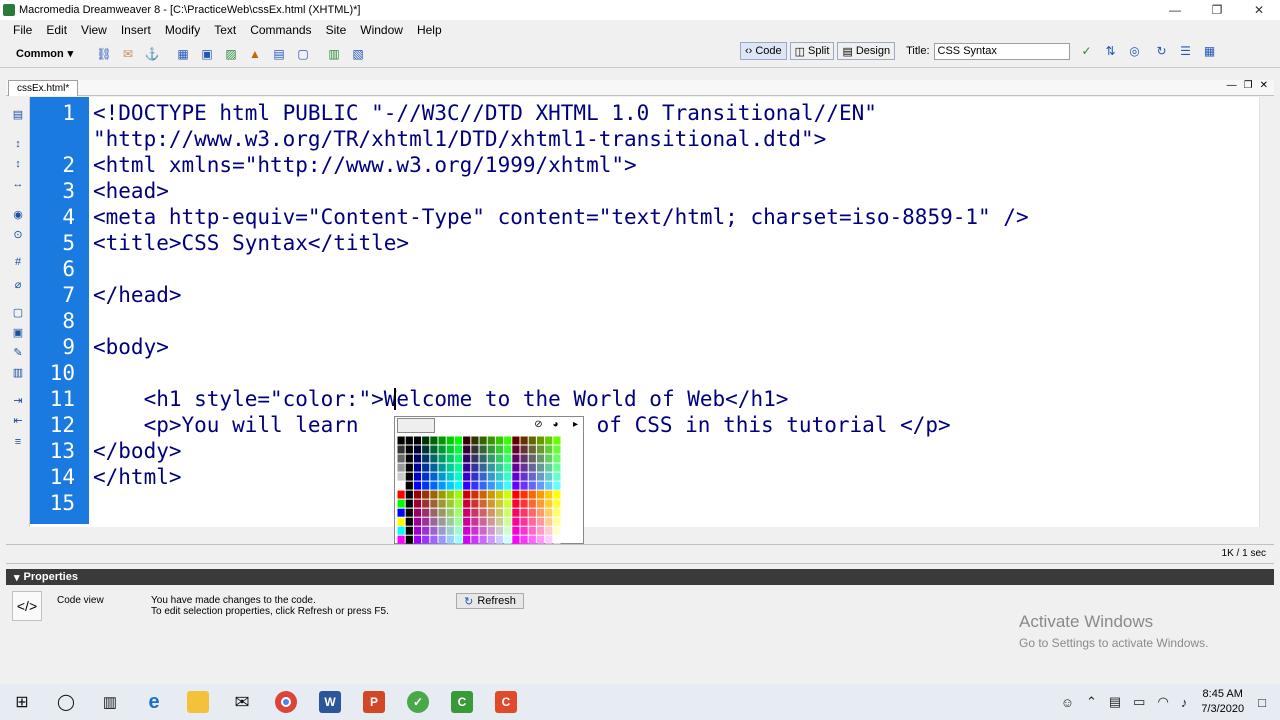 The width and height of the screenshot is (1280, 720). Describe the element at coordinates (22, 702) in the screenshot. I see `windows-start-icon: ⊞` at that location.